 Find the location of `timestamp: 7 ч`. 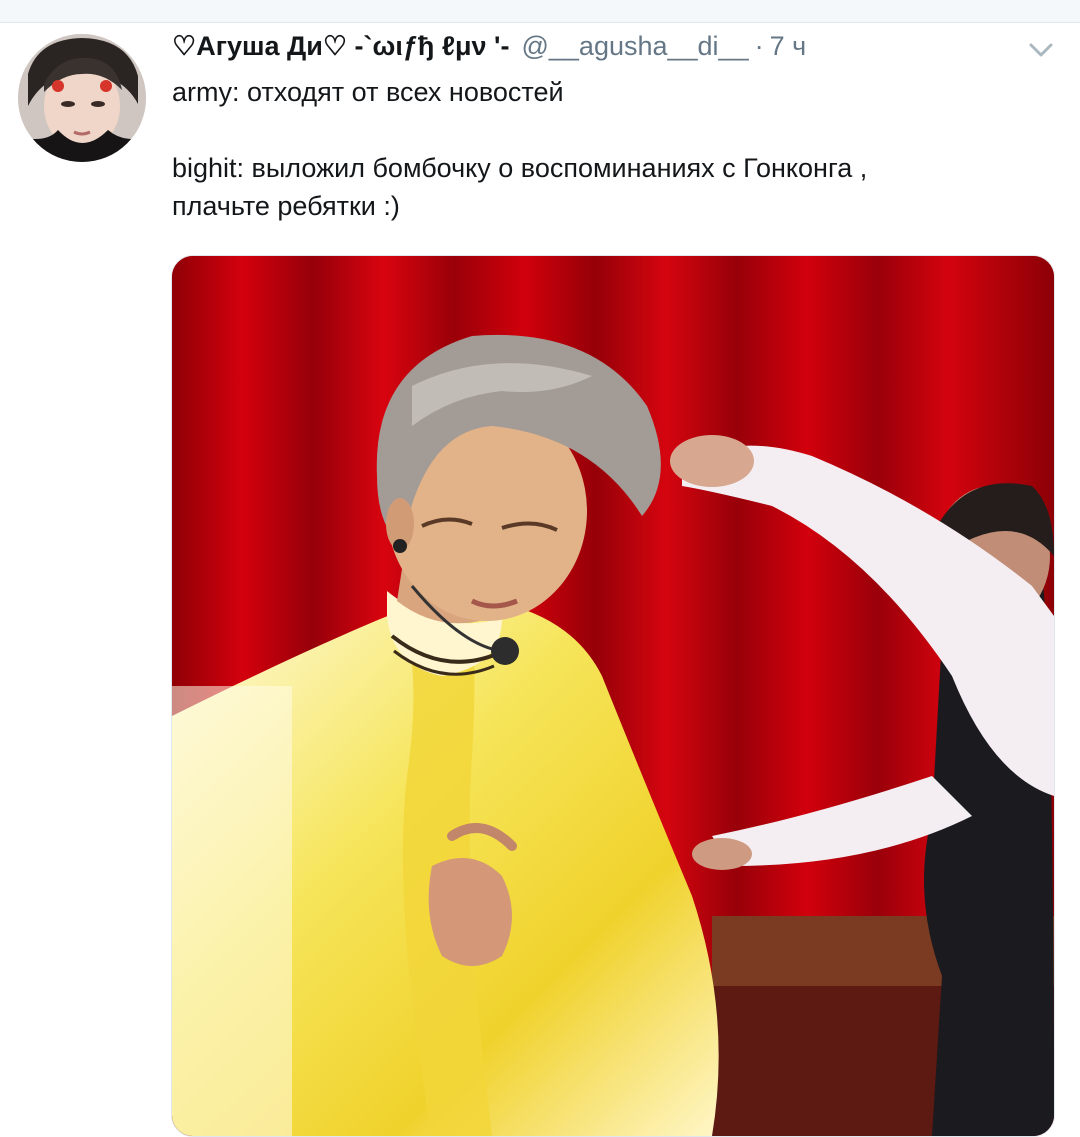

timestamp: 7 ч is located at coordinates (788, 46).